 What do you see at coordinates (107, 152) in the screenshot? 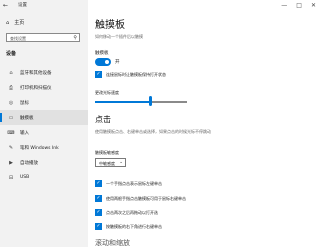
I see `sensitivity-label: 触摸板敏感度` at bounding box center [107, 152].